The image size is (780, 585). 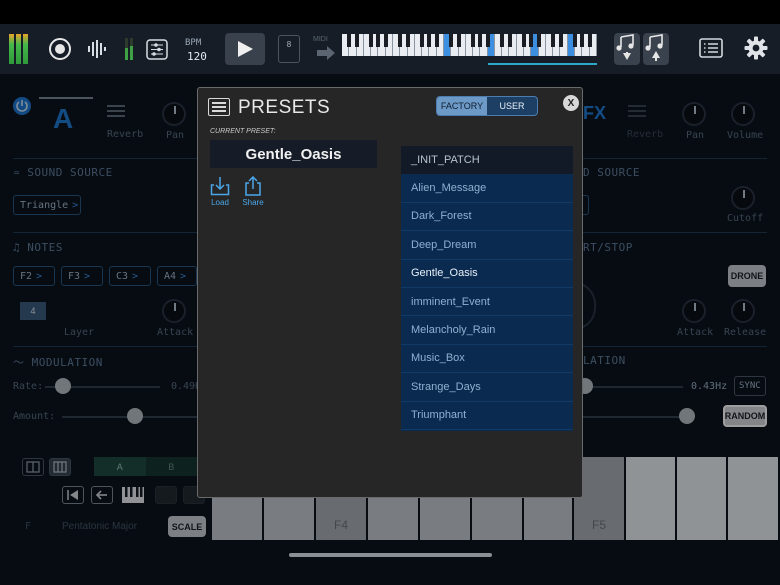 I want to click on current-preset-name: Gentle_Oasis, so click(x=293, y=154).